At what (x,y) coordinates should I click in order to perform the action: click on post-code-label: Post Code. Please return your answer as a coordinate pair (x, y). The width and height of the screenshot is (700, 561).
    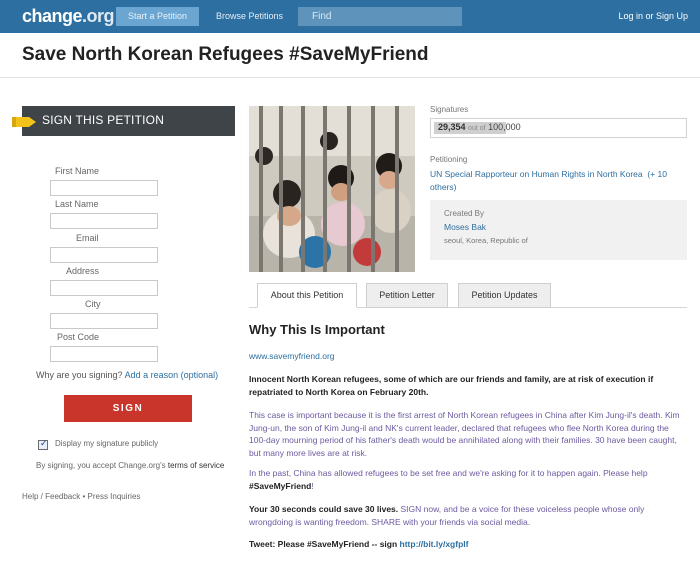
    Looking at the image, I should click on (78, 337).